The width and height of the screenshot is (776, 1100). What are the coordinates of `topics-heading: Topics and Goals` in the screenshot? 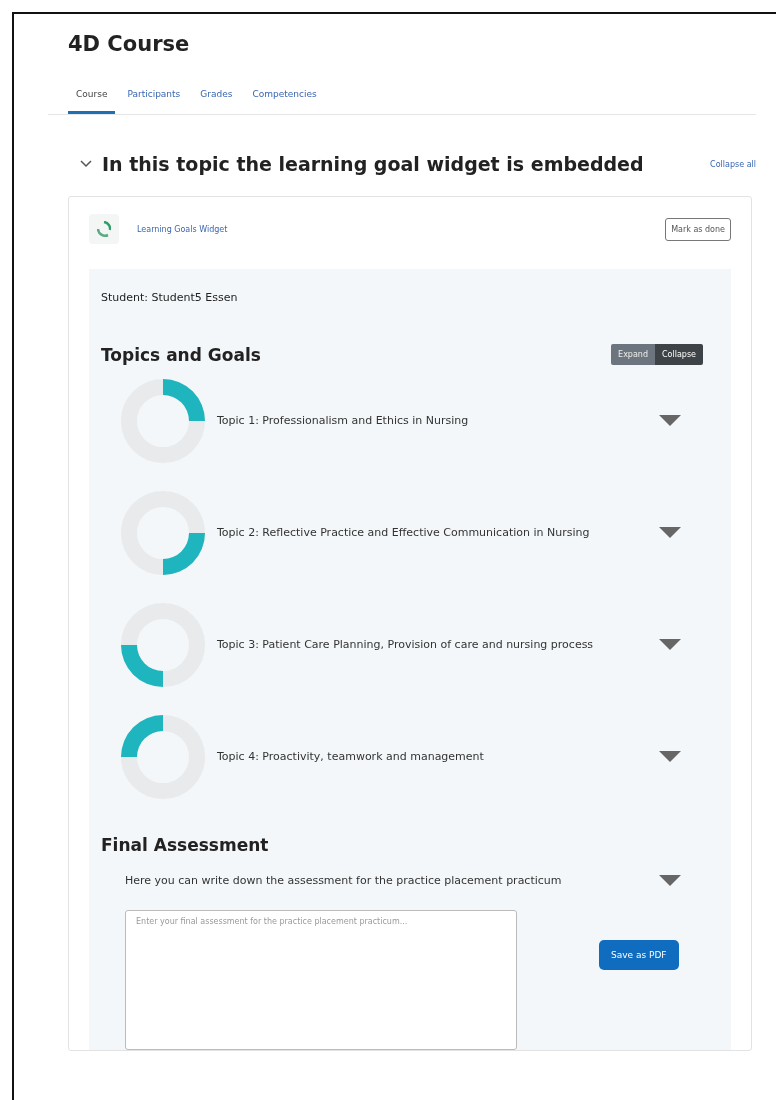 It's located at (181, 354).